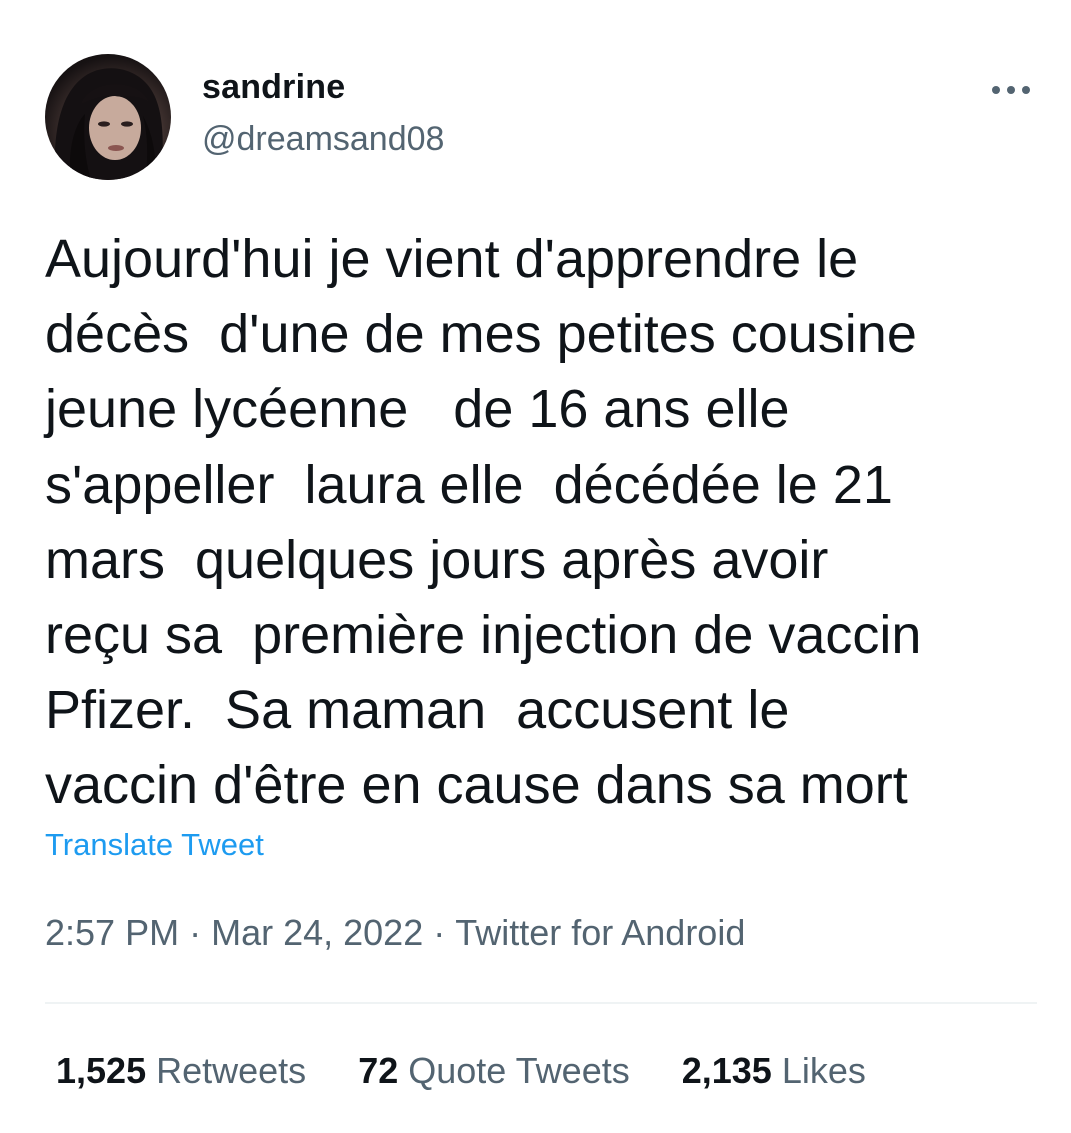 The height and width of the screenshot is (1133, 1071). I want to click on user-handle: @dreamsand08, so click(323, 139).